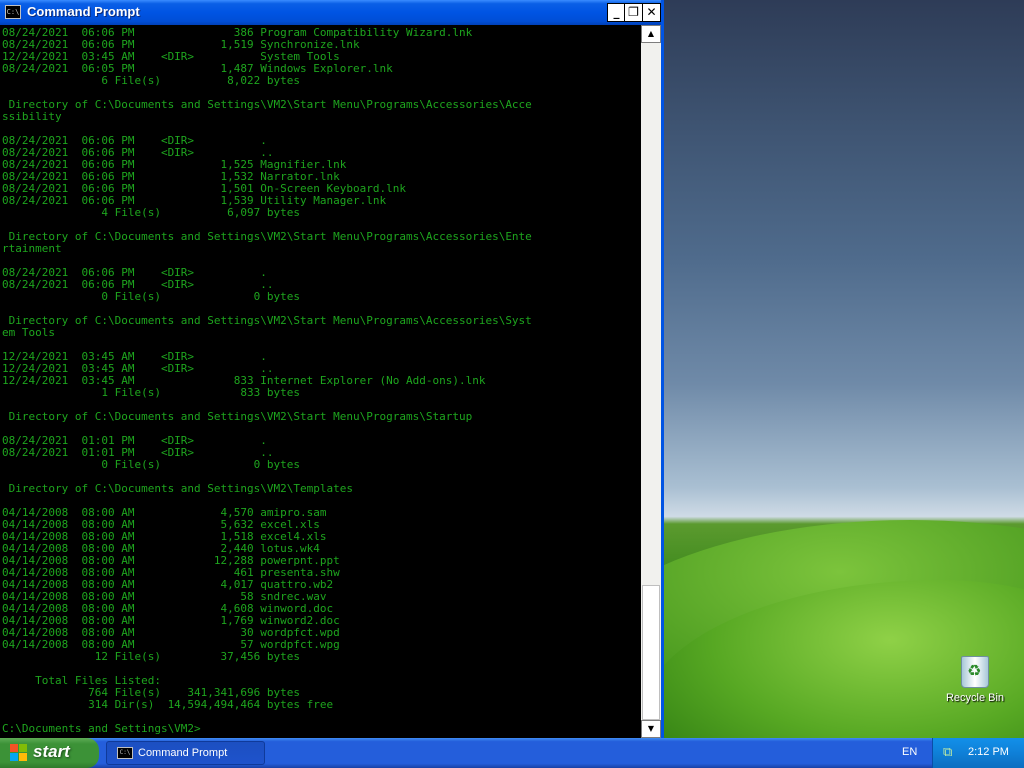  What do you see at coordinates (988, 752) in the screenshot?
I see `clock: 2:12 PM` at bounding box center [988, 752].